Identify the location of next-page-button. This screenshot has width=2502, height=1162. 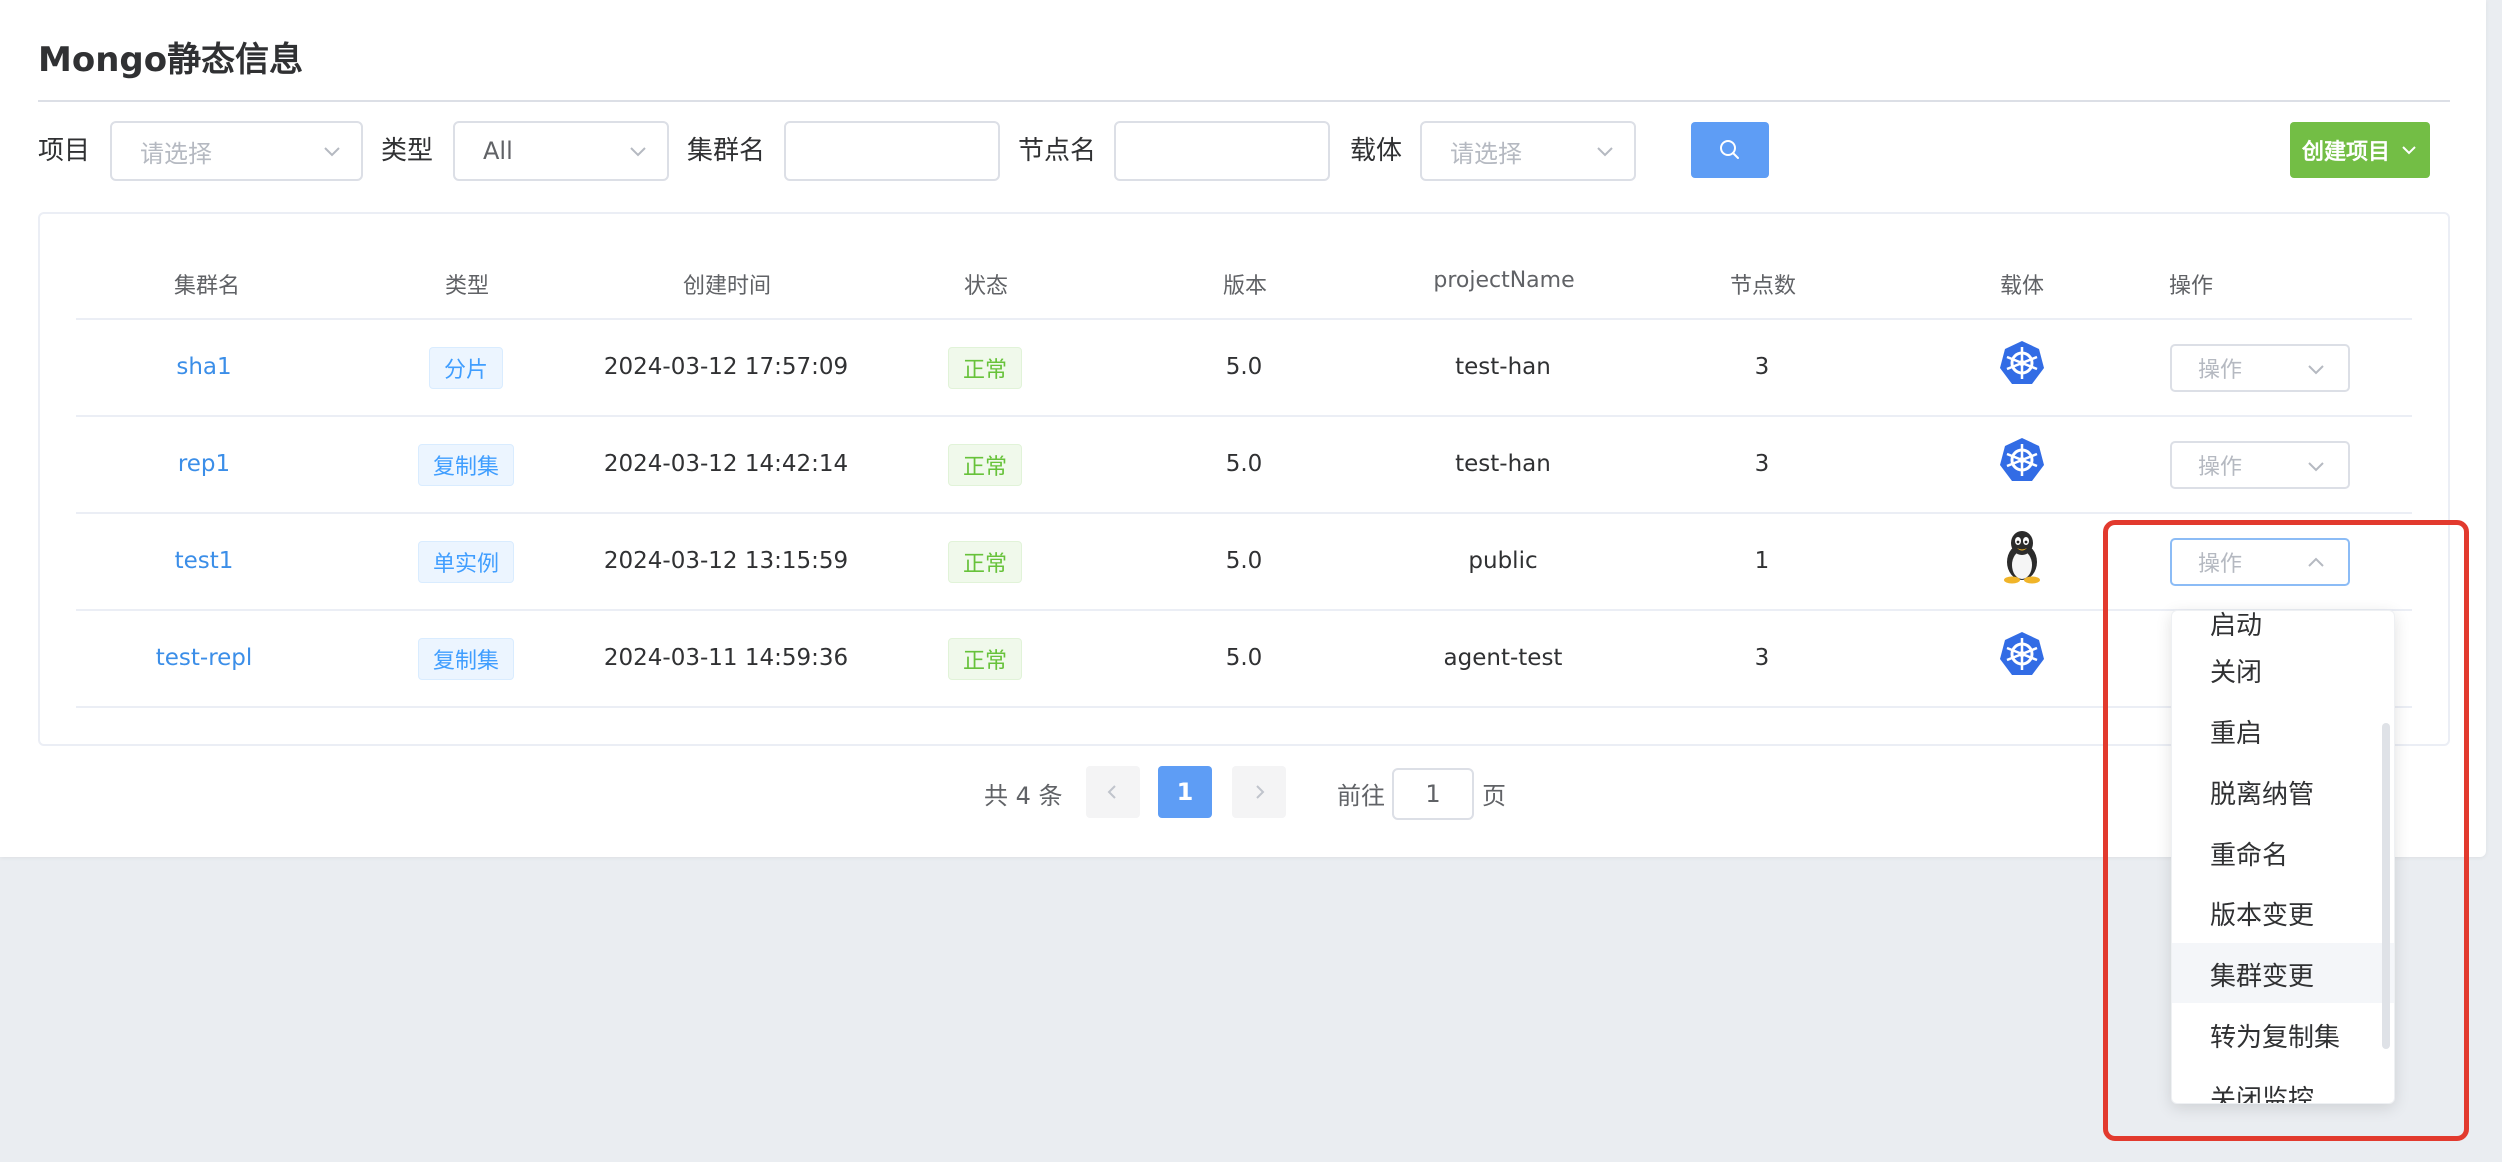
(1259, 792).